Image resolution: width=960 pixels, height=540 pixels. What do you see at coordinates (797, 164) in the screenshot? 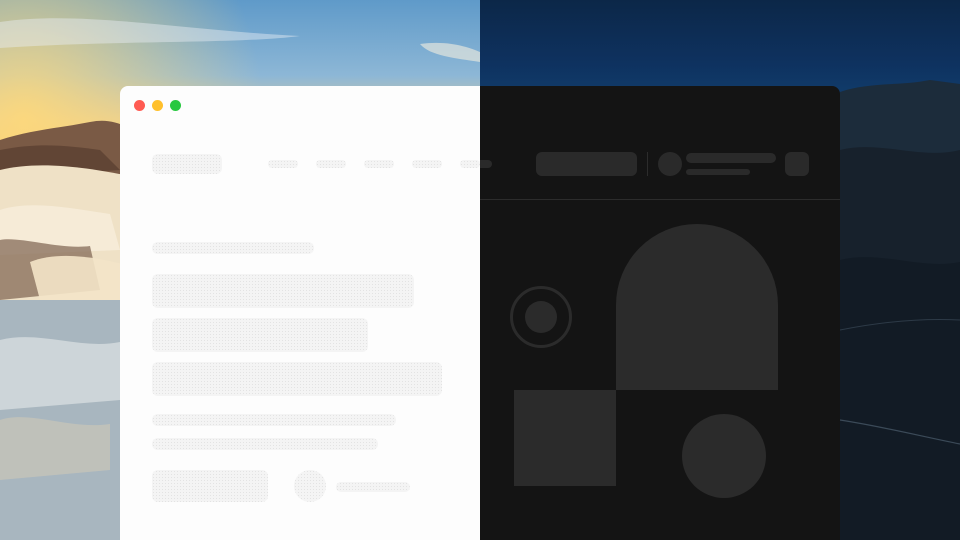
I see `menu-button` at bounding box center [797, 164].